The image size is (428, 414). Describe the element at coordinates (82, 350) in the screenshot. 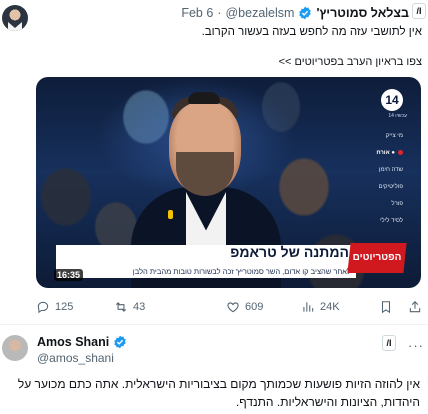

I see `reply-header: Amos Shani @amos_shani` at that location.